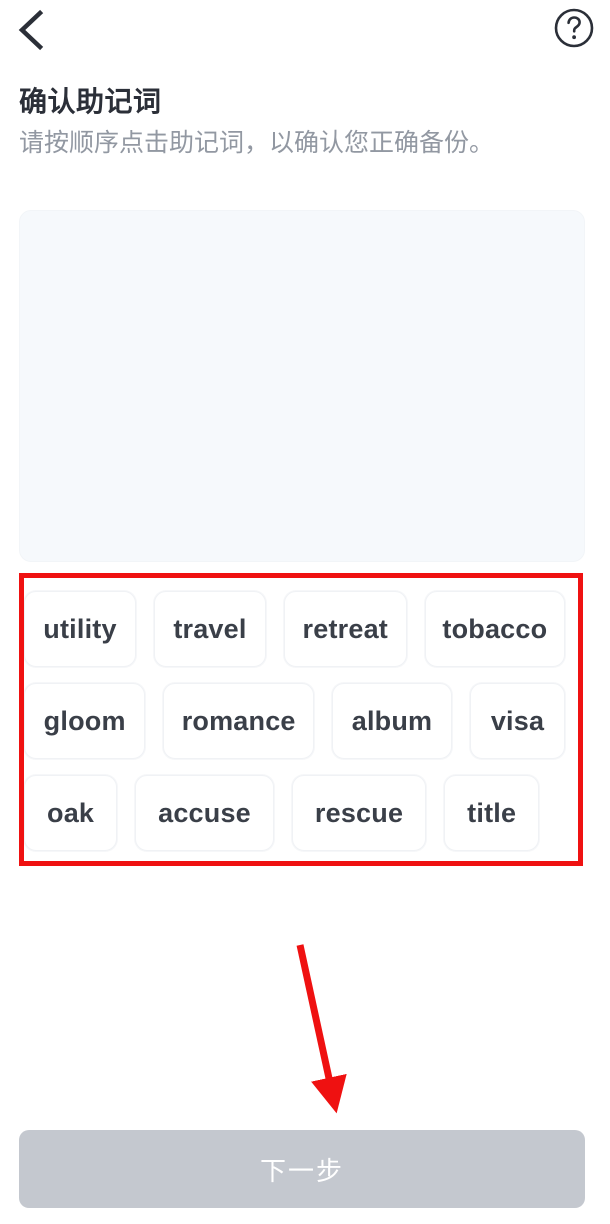 The height and width of the screenshot is (1224, 610). I want to click on page-title: 确认助记词, so click(90, 101).